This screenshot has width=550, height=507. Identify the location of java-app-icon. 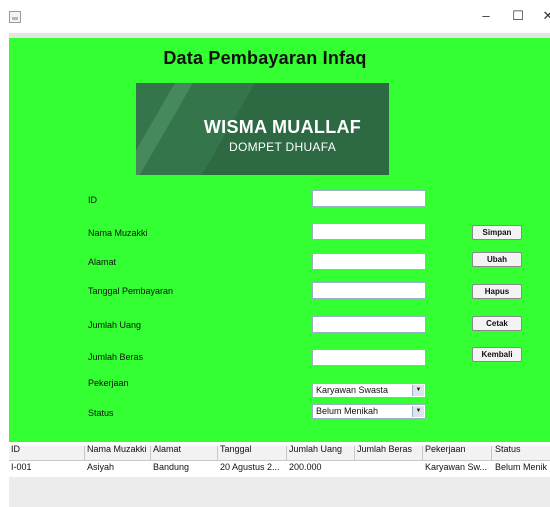
(15, 17).